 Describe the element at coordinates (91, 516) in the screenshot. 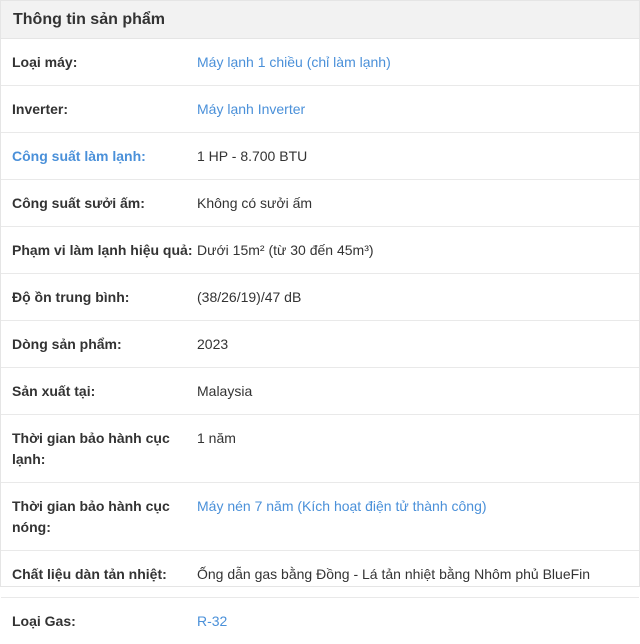

I see `spec-label: Thời gian bảo hành cục nóng:` at that location.